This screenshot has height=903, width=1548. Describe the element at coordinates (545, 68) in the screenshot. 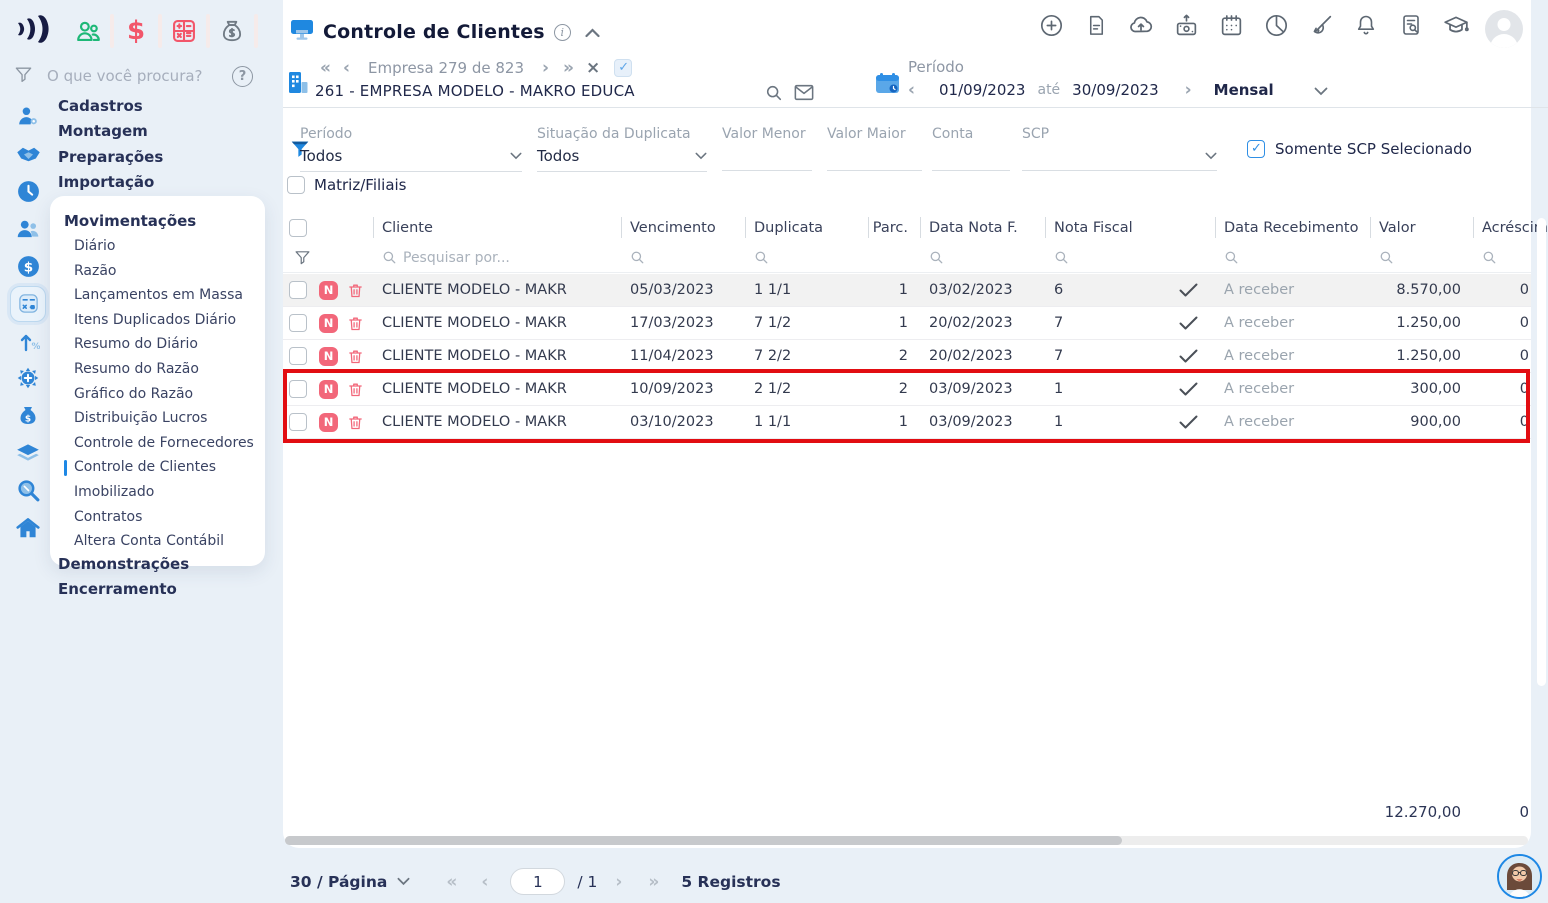

I see `next-company-icon: ›` at that location.